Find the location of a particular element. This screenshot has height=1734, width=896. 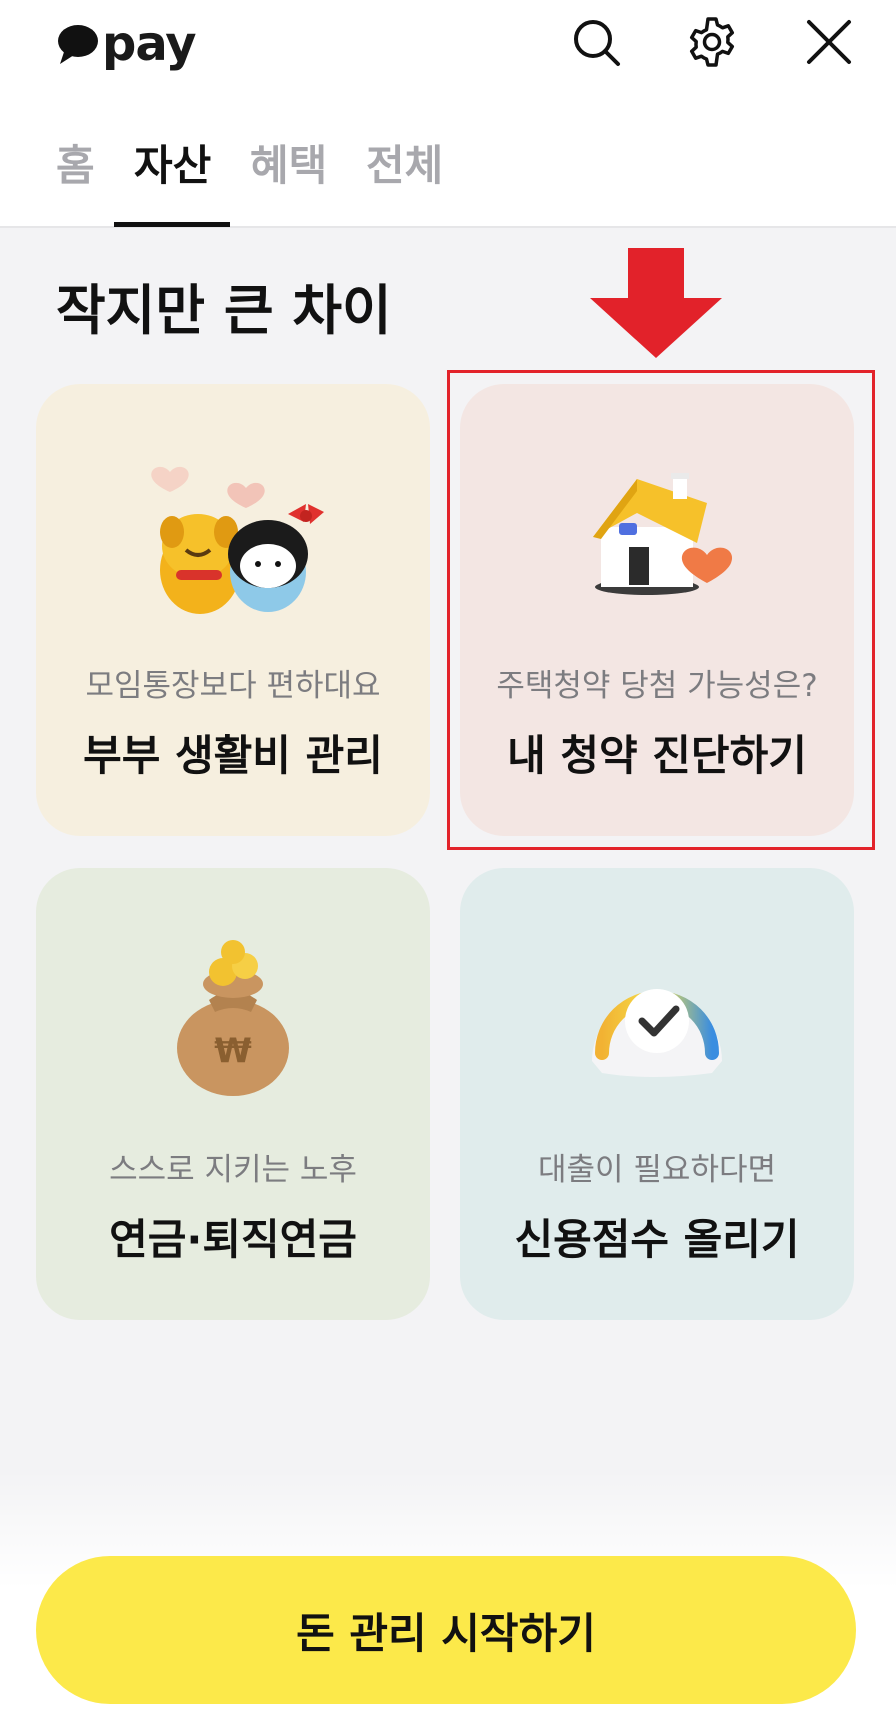

settings-button is located at coordinates (712, 42).